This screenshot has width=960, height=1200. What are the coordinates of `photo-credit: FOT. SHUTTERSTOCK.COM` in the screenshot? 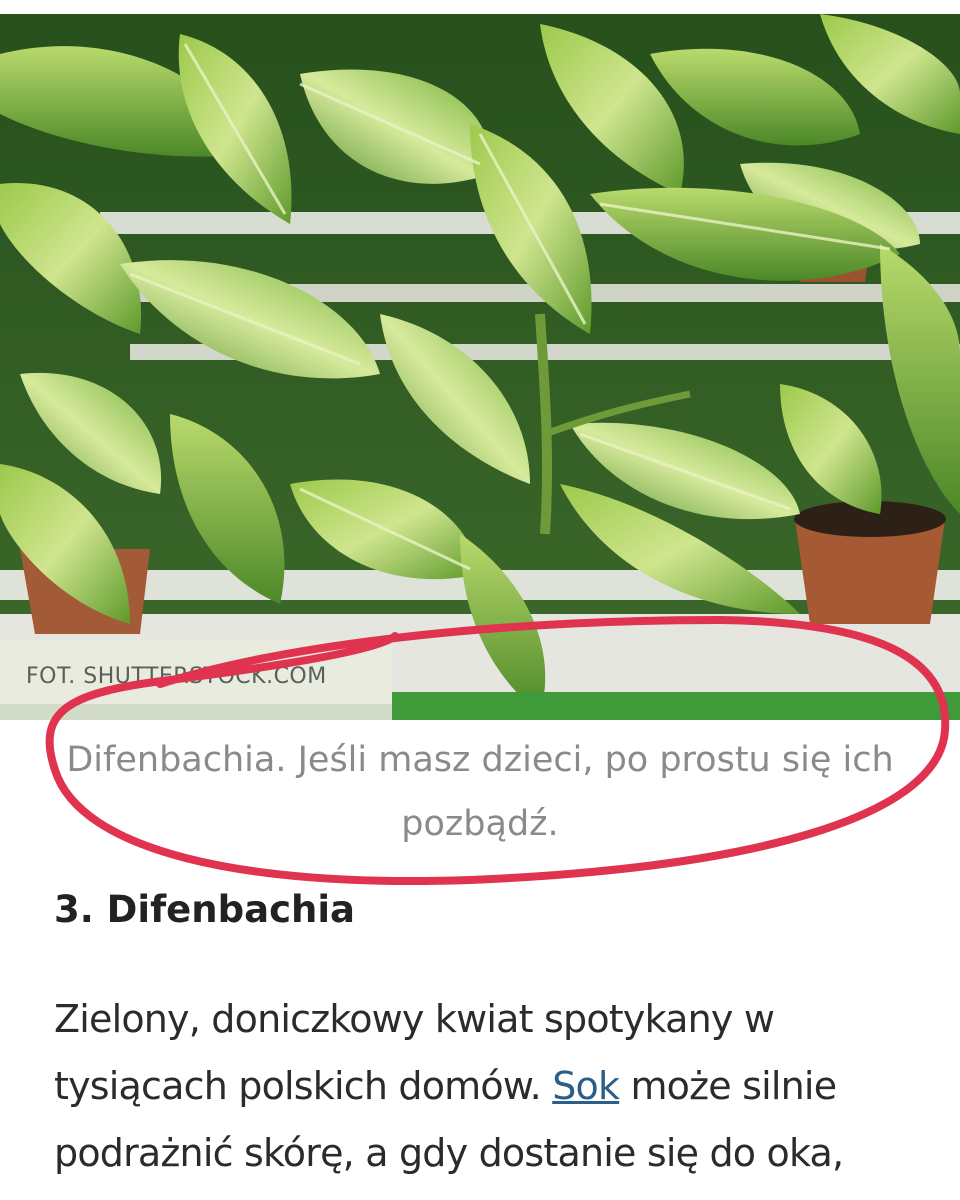 It's located at (176, 676).